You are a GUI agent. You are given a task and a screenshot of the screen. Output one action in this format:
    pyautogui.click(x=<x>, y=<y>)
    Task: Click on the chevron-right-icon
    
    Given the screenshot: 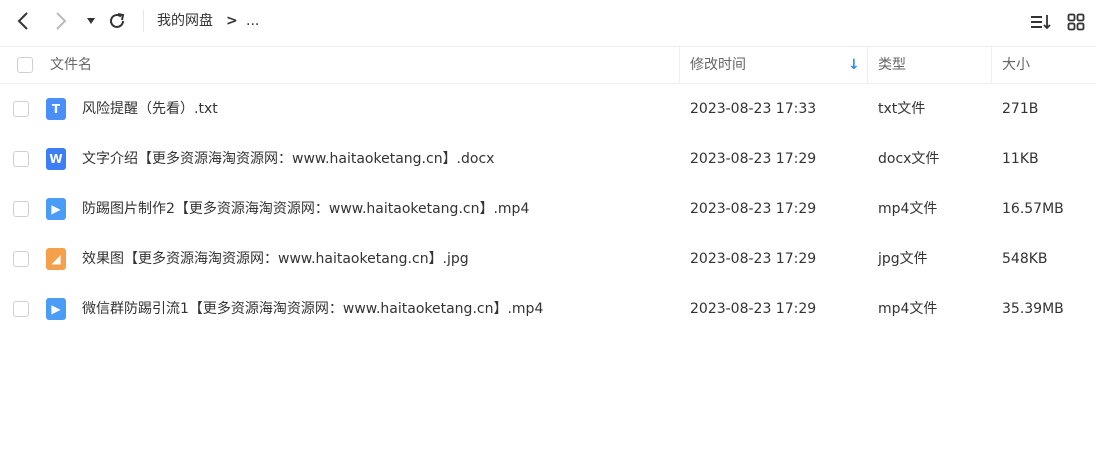 What is the action you would take?
    pyautogui.click(x=61, y=21)
    